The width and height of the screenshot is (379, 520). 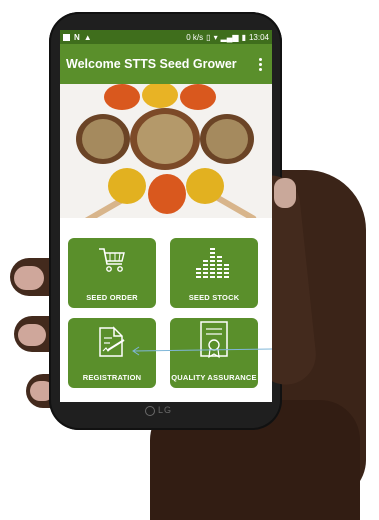 What do you see at coordinates (212, 263) in the screenshot?
I see `bar-levels-icon` at bounding box center [212, 263].